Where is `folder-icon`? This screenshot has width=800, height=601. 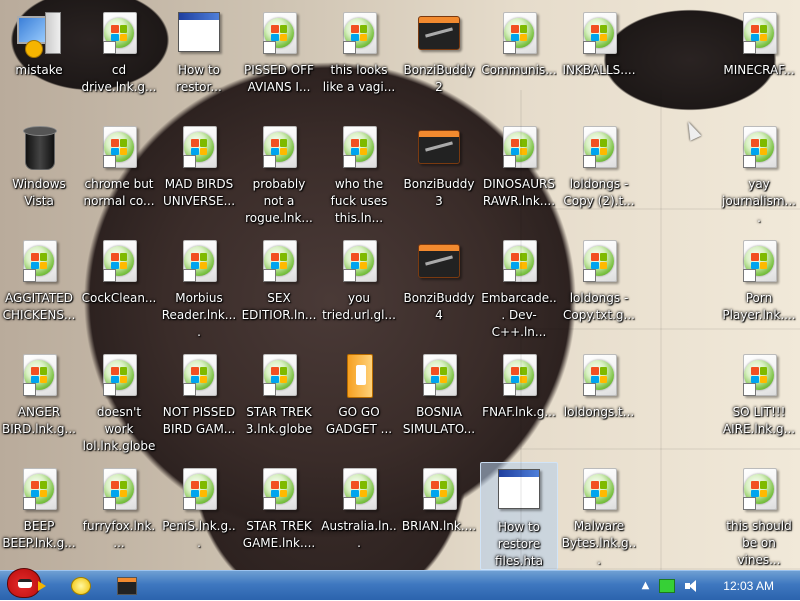 folder-icon is located at coordinates (359, 376).